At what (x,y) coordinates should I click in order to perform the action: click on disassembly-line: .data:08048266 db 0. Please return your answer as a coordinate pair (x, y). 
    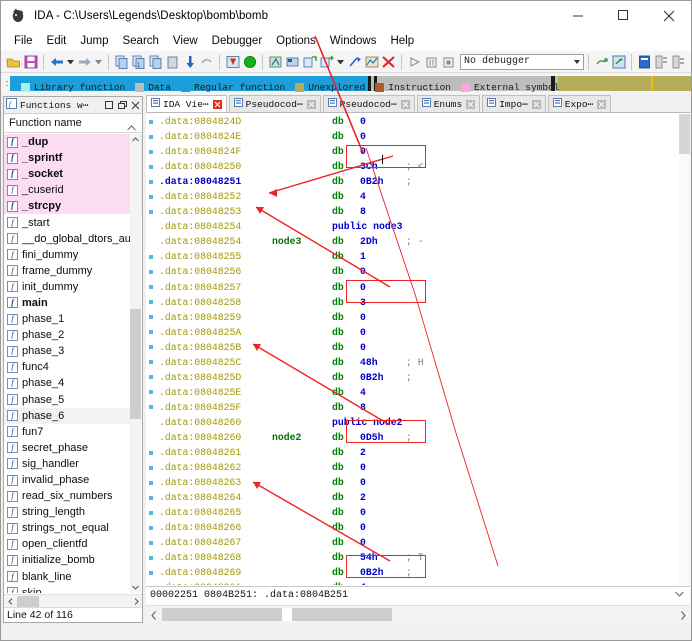
    Looking at the image, I should click on (418, 527).